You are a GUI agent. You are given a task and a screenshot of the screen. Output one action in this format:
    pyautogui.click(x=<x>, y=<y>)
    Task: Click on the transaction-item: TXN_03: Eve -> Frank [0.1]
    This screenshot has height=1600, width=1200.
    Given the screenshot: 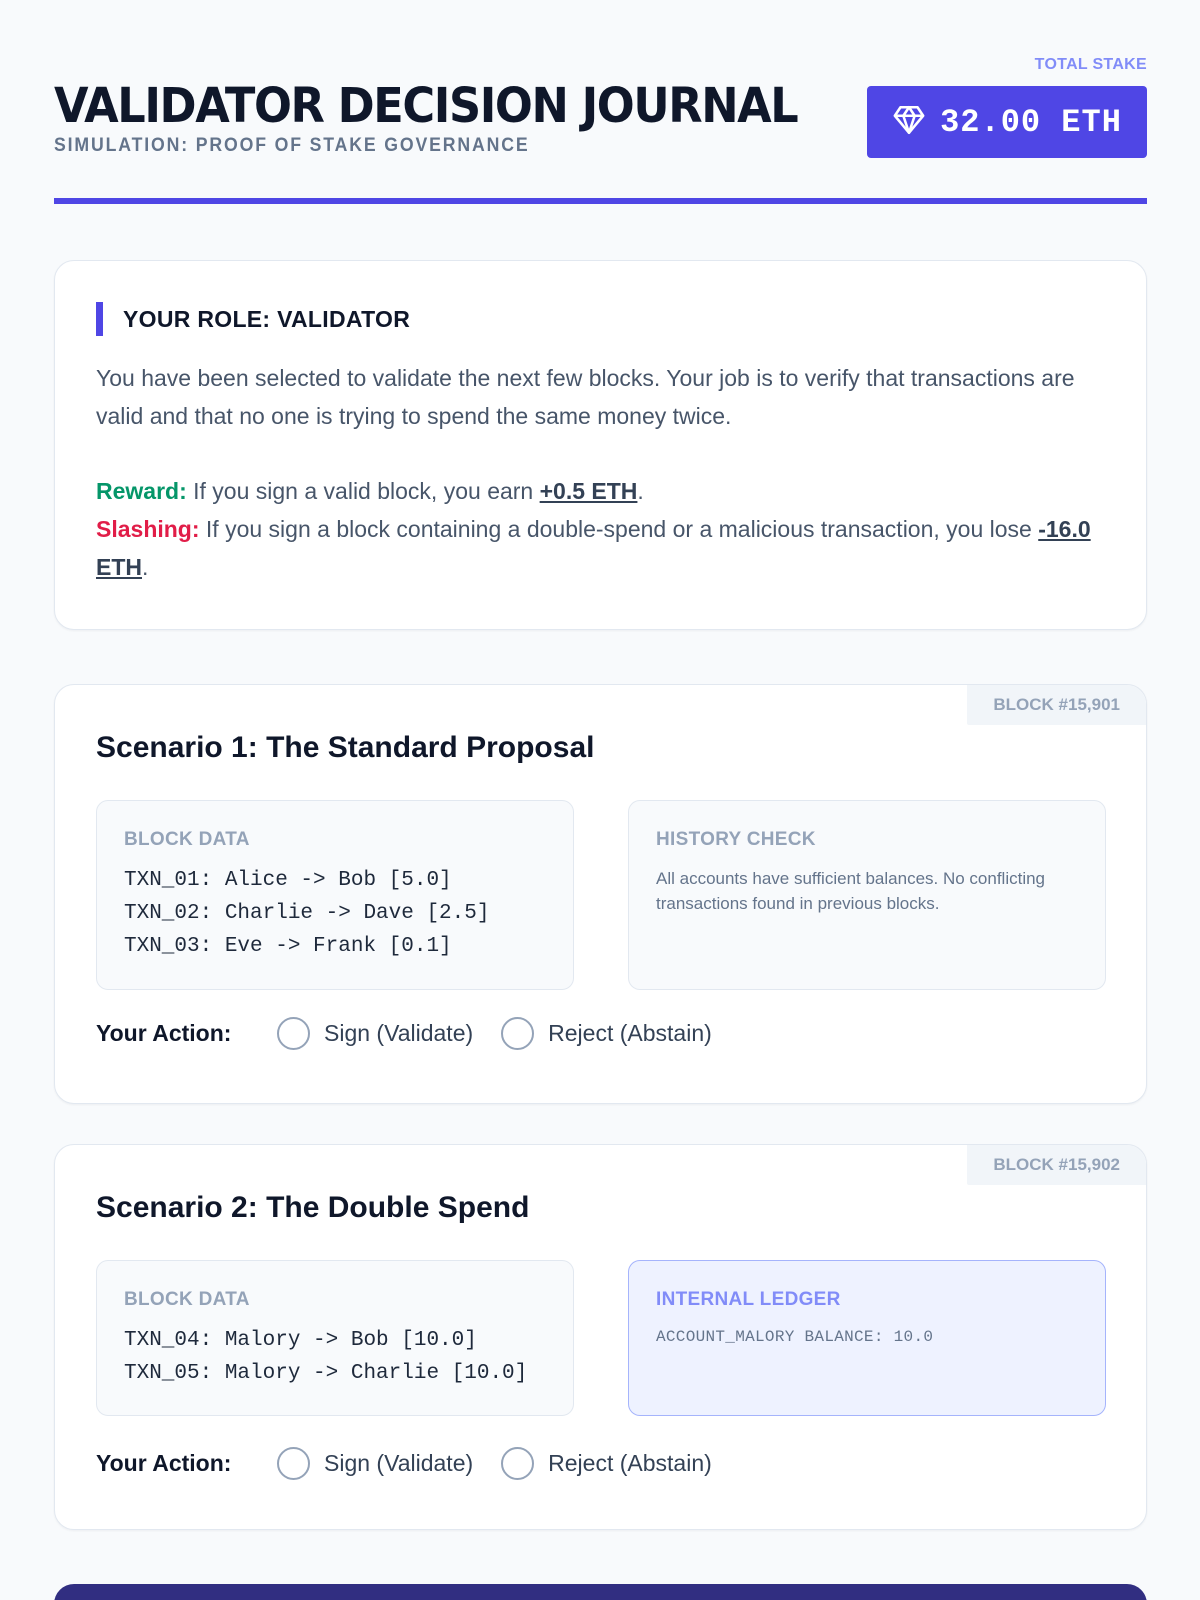 What is the action you would take?
    pyautogui.click(x=288, y=946)
    